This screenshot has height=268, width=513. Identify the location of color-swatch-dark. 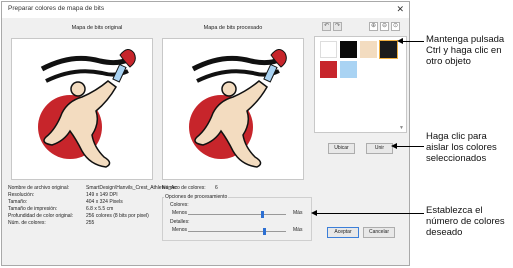
(388, 49).